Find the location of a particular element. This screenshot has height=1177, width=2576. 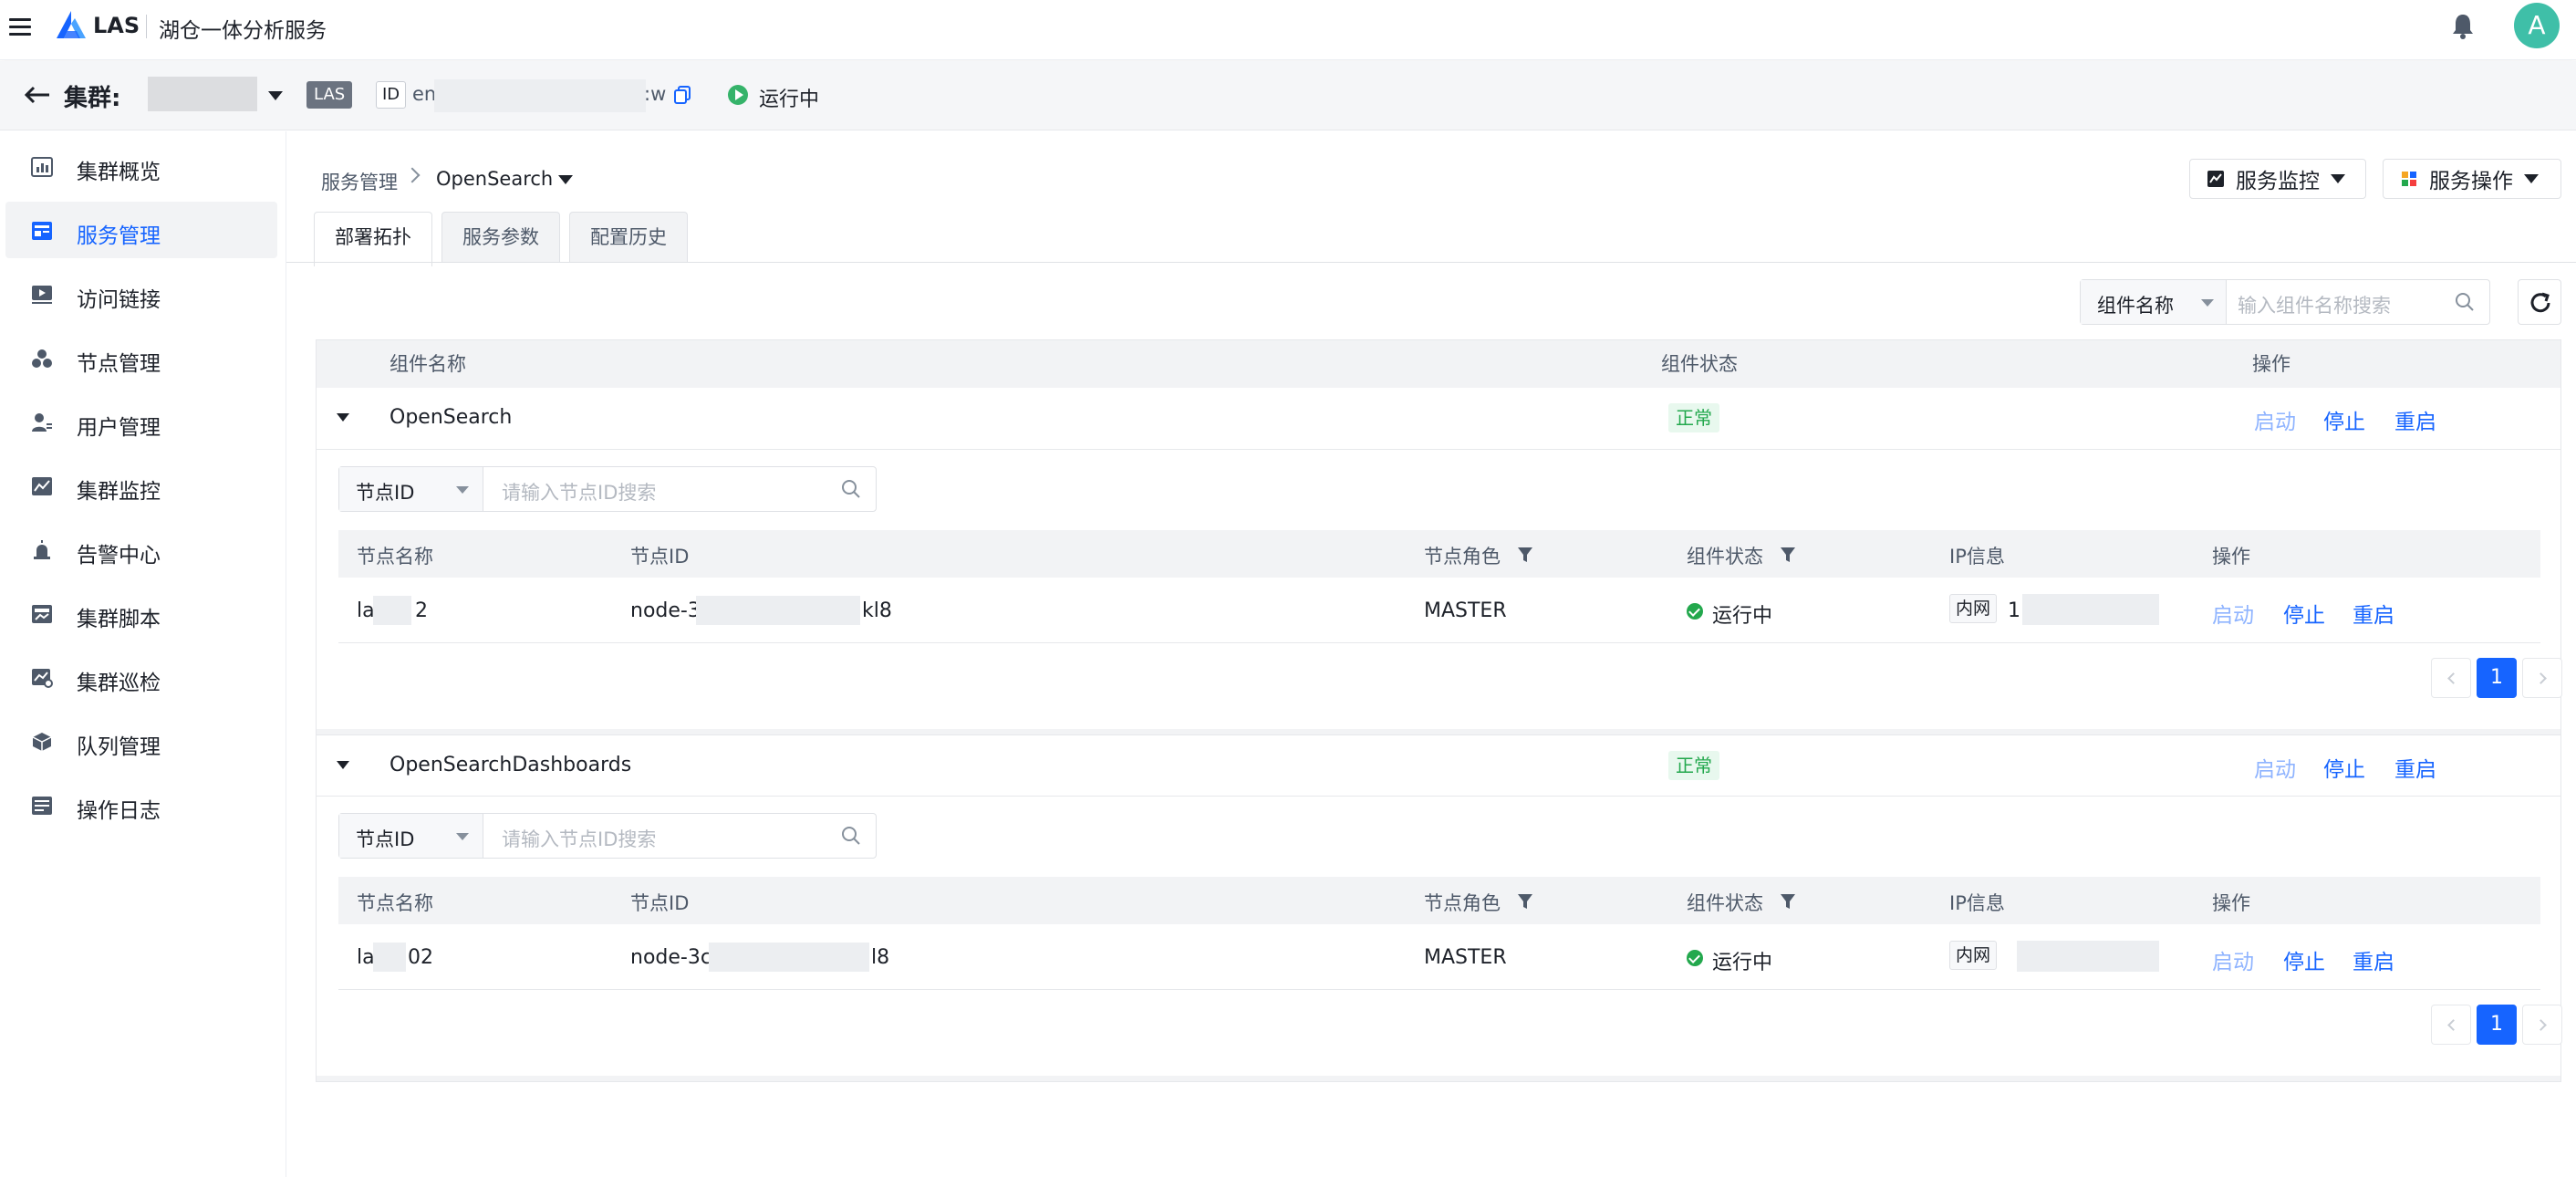

service-operate-button: 服务操作 is located at coordinates (2472, 179).